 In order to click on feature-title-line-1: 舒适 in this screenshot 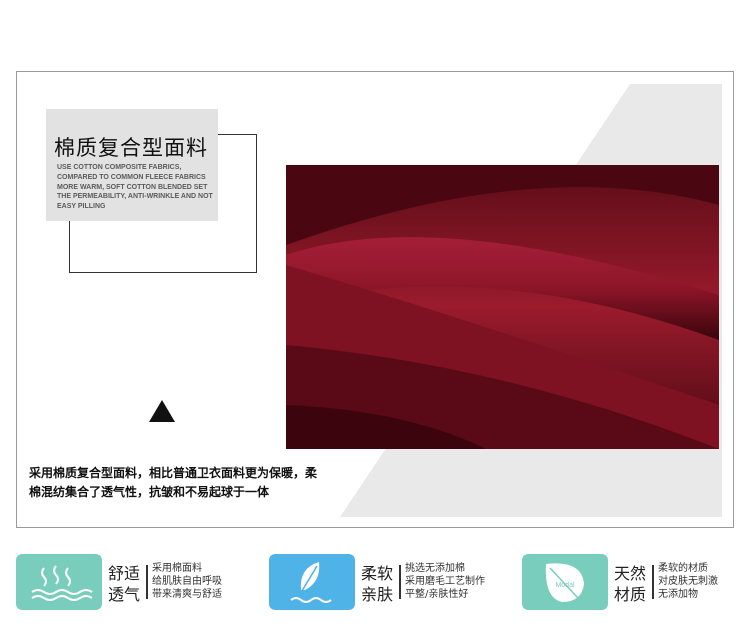, I will do `click(124, 573)`.